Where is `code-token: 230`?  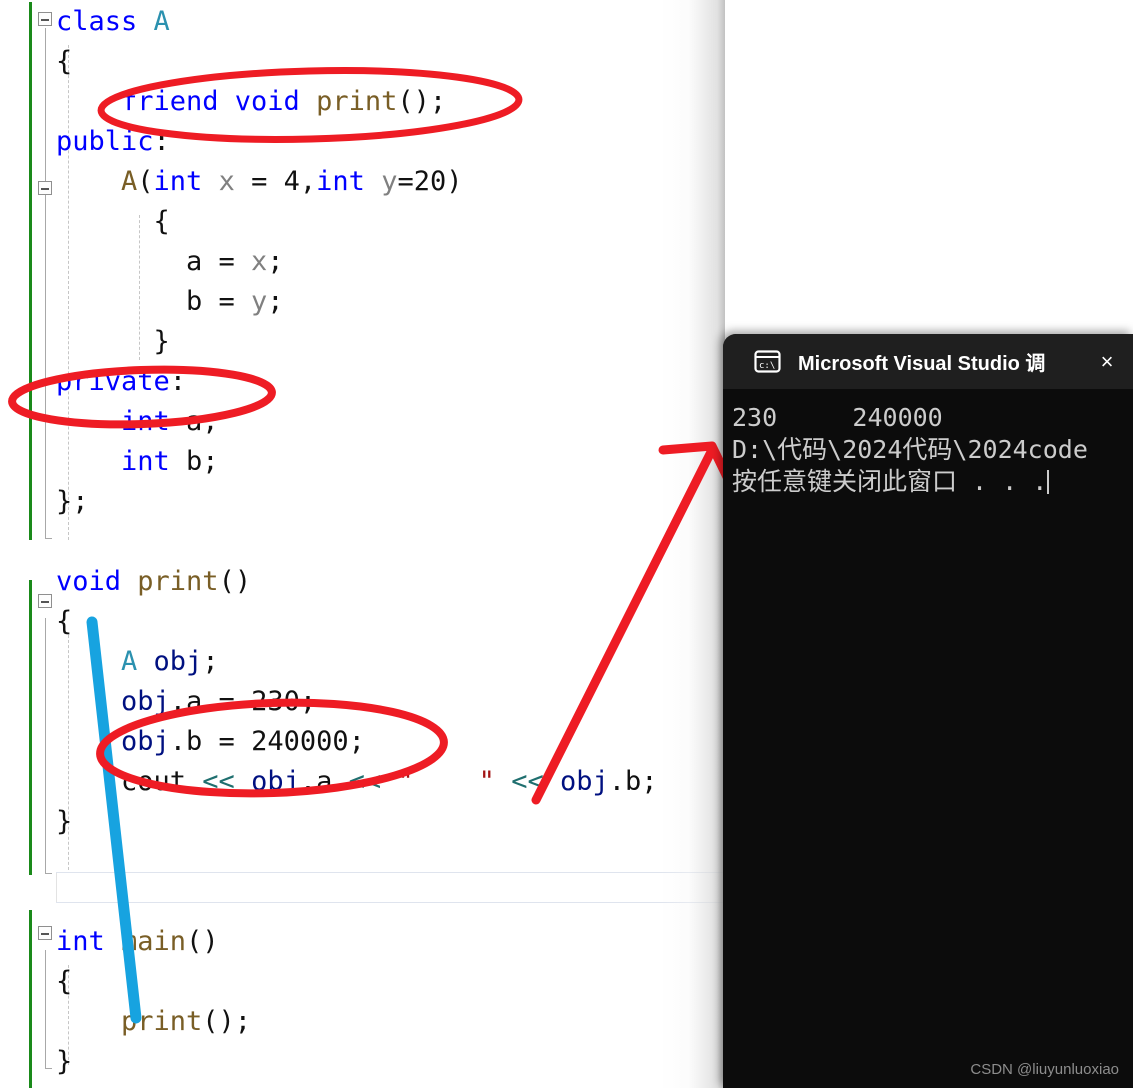 code-token: 230 is located at coordinates (275, 701).